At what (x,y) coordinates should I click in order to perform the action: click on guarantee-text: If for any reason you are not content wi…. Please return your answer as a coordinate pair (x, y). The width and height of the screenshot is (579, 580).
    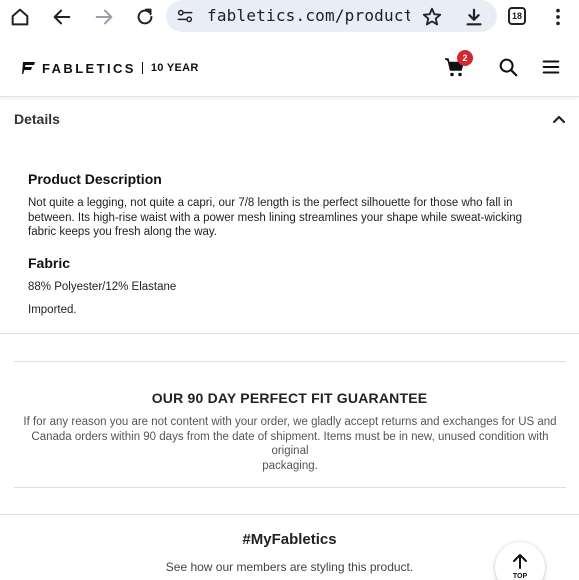
    Looking at the image, I should click on (290, 444).